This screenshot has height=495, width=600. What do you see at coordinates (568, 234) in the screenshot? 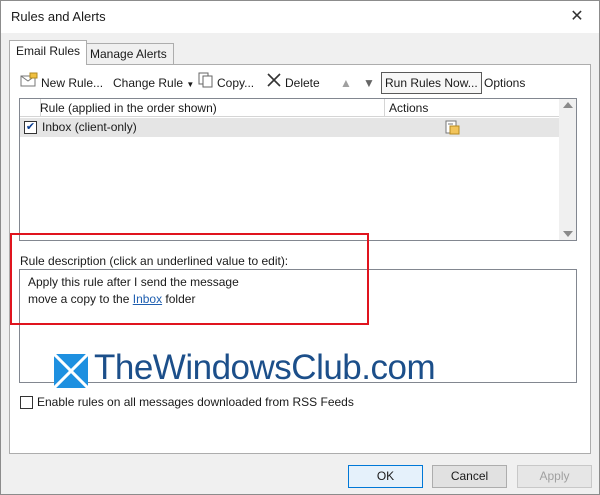
I see `scroll-down-arrow-icon` at bounding box center [568, 234].